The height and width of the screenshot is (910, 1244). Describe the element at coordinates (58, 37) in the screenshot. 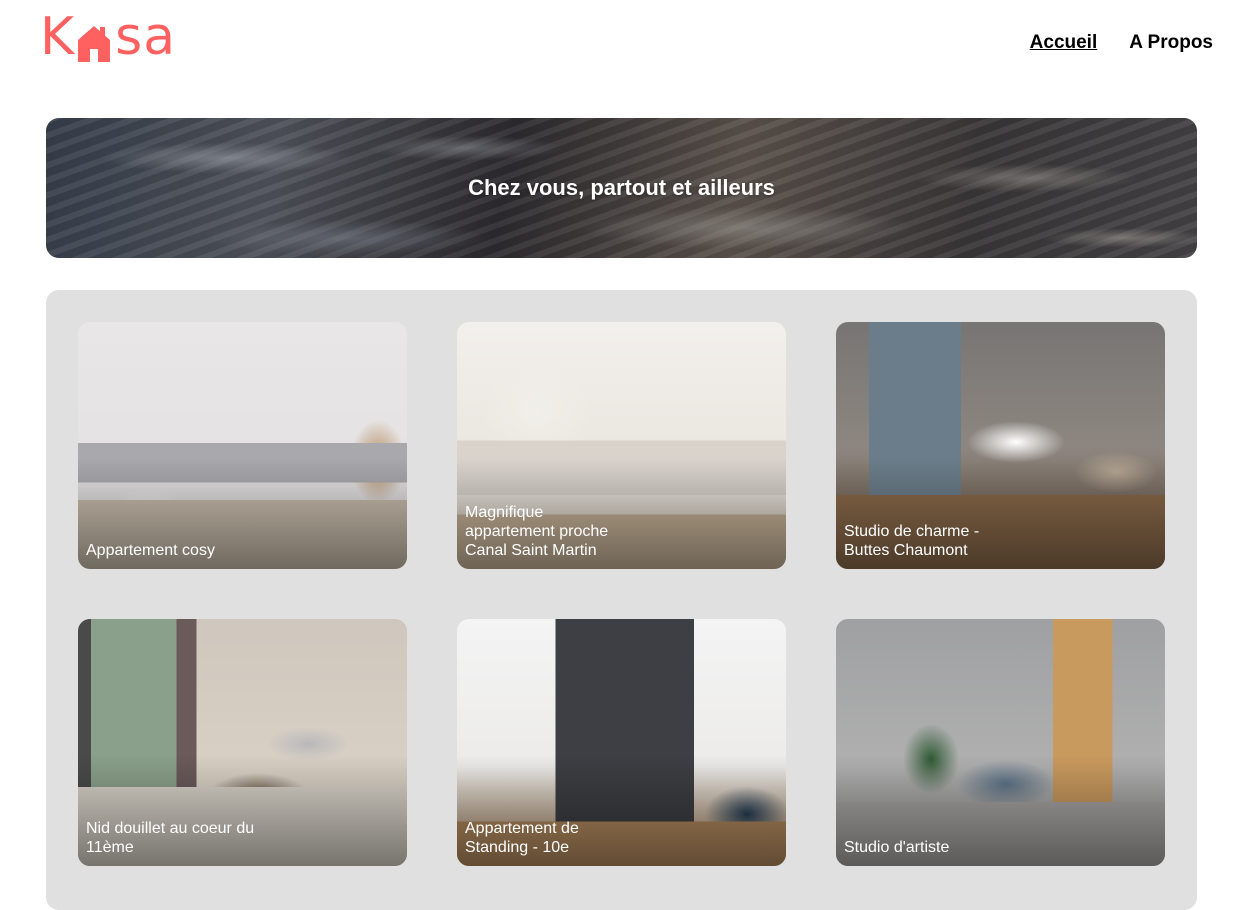

I see `logo-letter-k: K` at that location.